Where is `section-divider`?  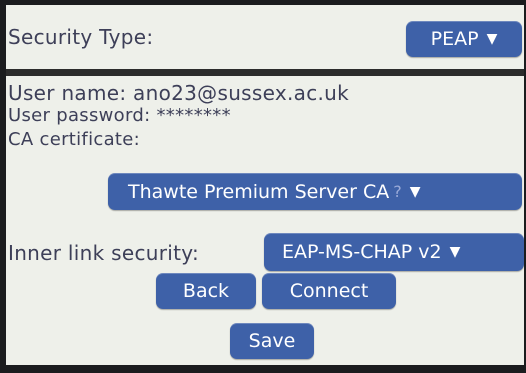
section-divider is located at coordinates (265, 72).